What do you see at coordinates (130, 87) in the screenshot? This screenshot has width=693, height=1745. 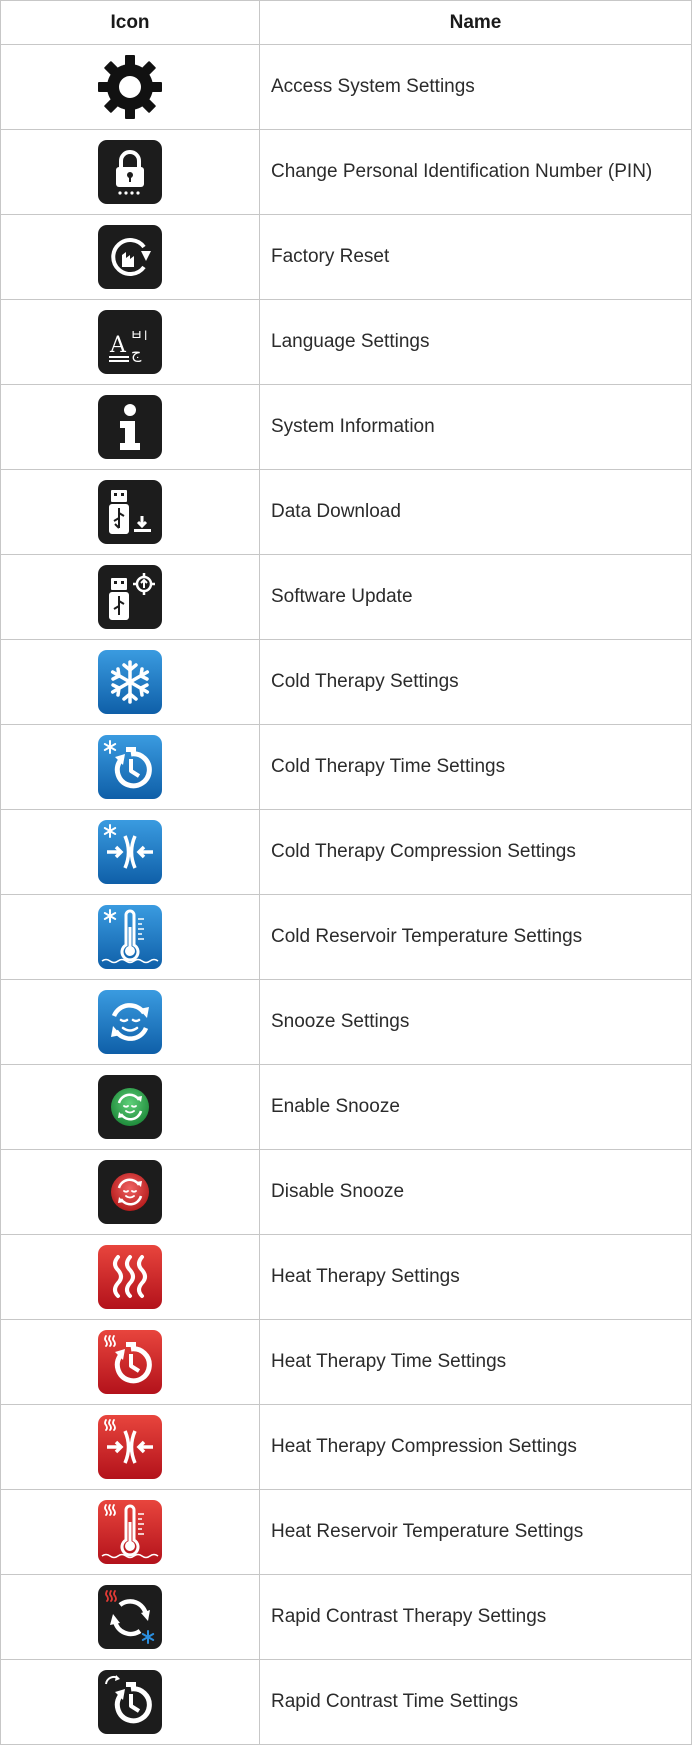 I see `gear-icon` at bounding box center [130, 87].